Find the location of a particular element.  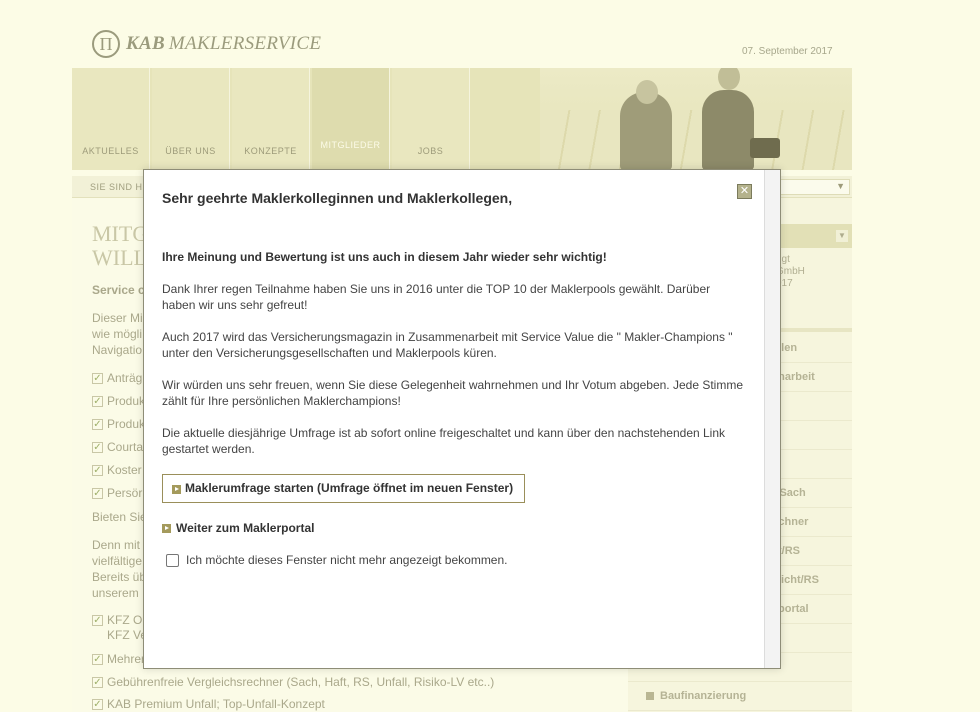

hero-floor is located at coordinates (696, 140).